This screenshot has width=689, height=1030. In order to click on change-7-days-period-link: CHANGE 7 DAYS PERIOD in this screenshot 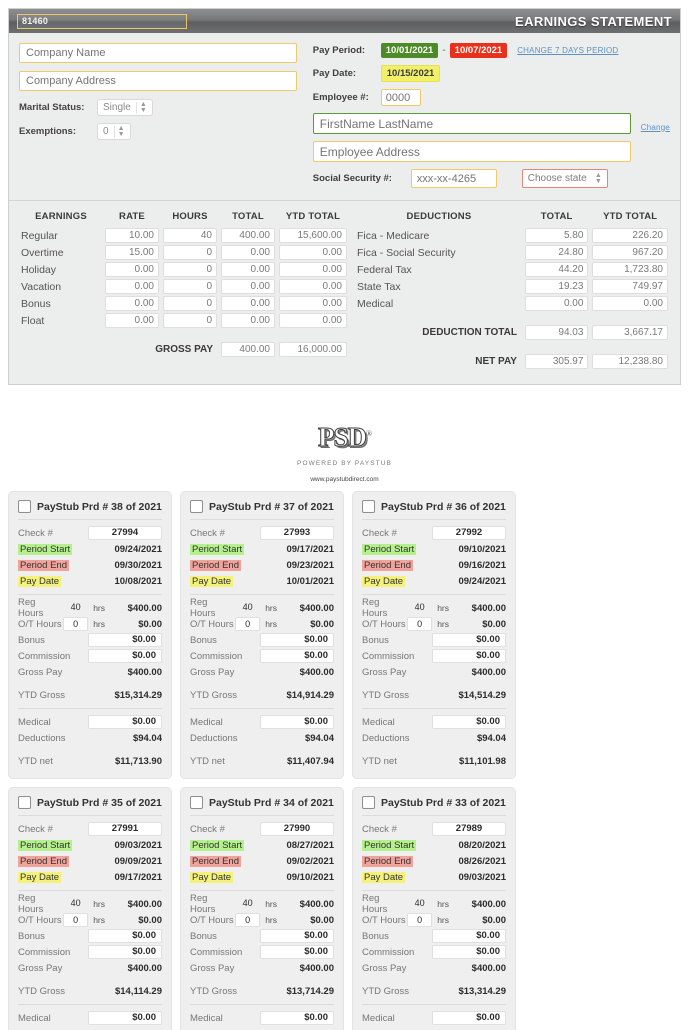, I will do `click(567, 50)`.